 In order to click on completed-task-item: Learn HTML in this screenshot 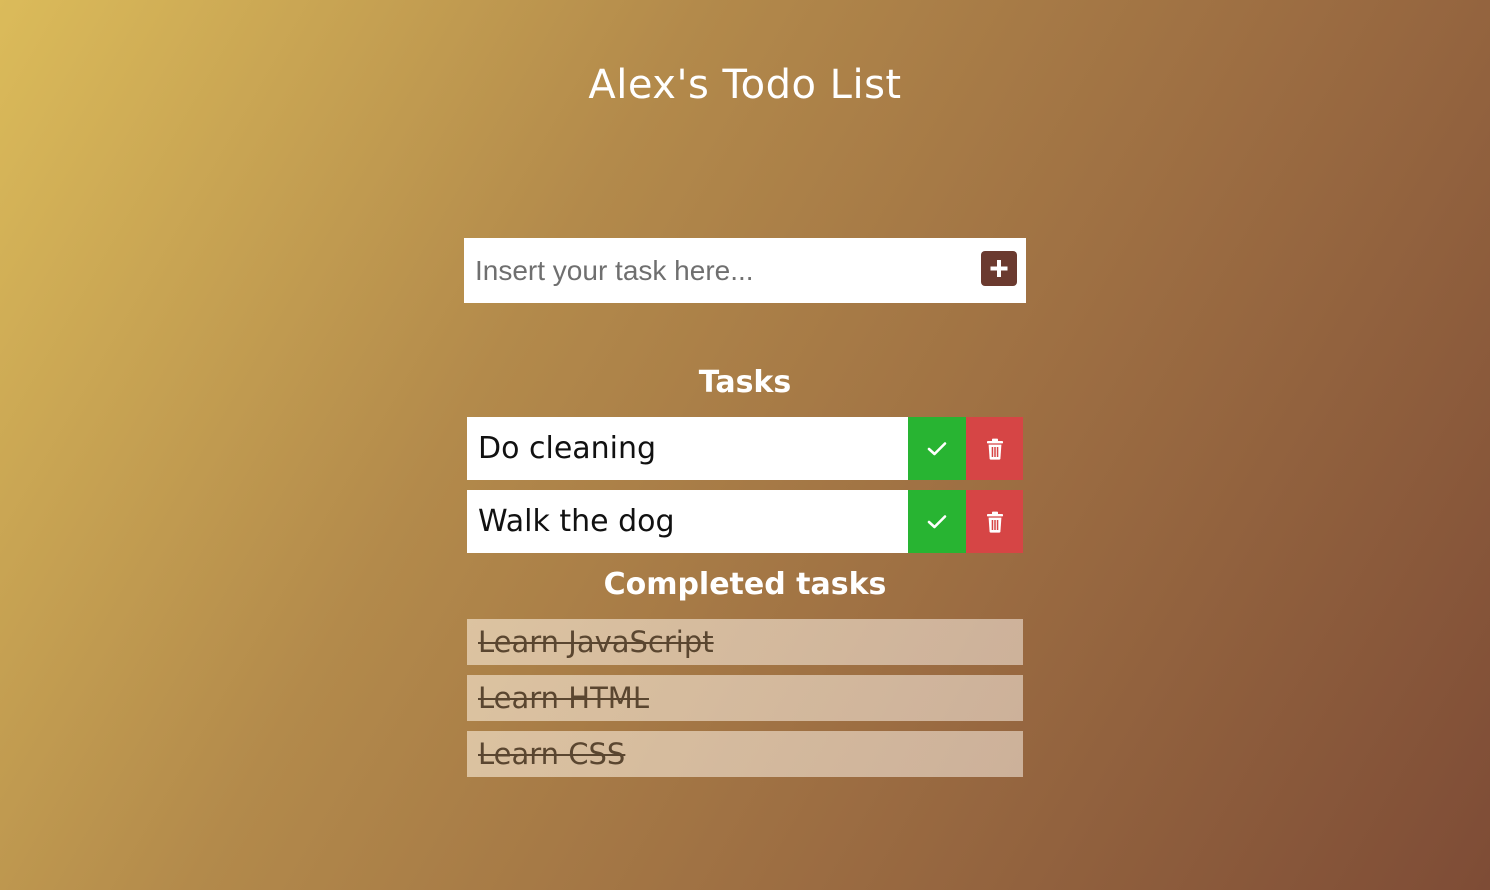, I will do `click(745, 698)`.